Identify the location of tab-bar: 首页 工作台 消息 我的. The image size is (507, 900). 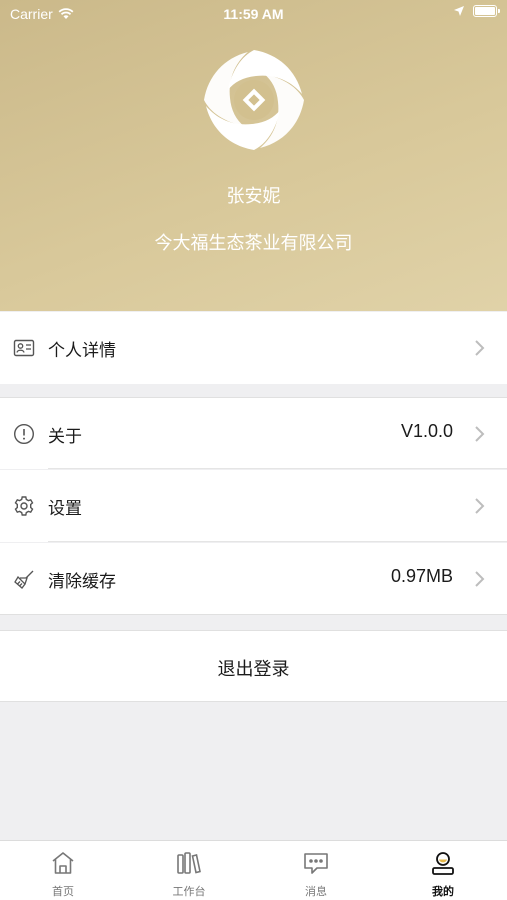
(253, 870).